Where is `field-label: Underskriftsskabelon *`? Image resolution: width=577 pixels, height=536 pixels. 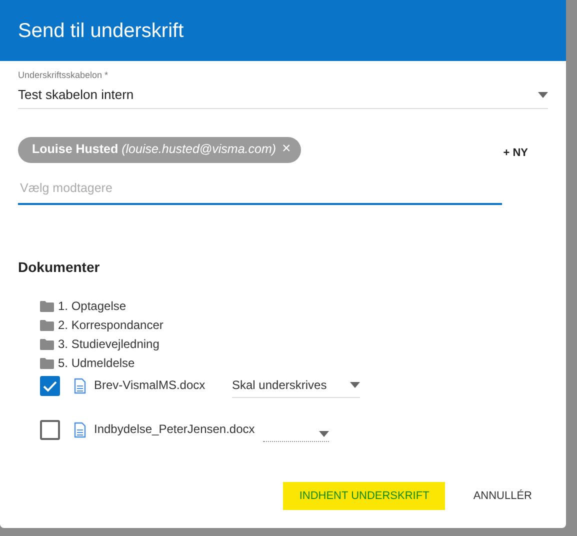
field-label: Underskriftsskabelon * is located at coordinates (64, 75).